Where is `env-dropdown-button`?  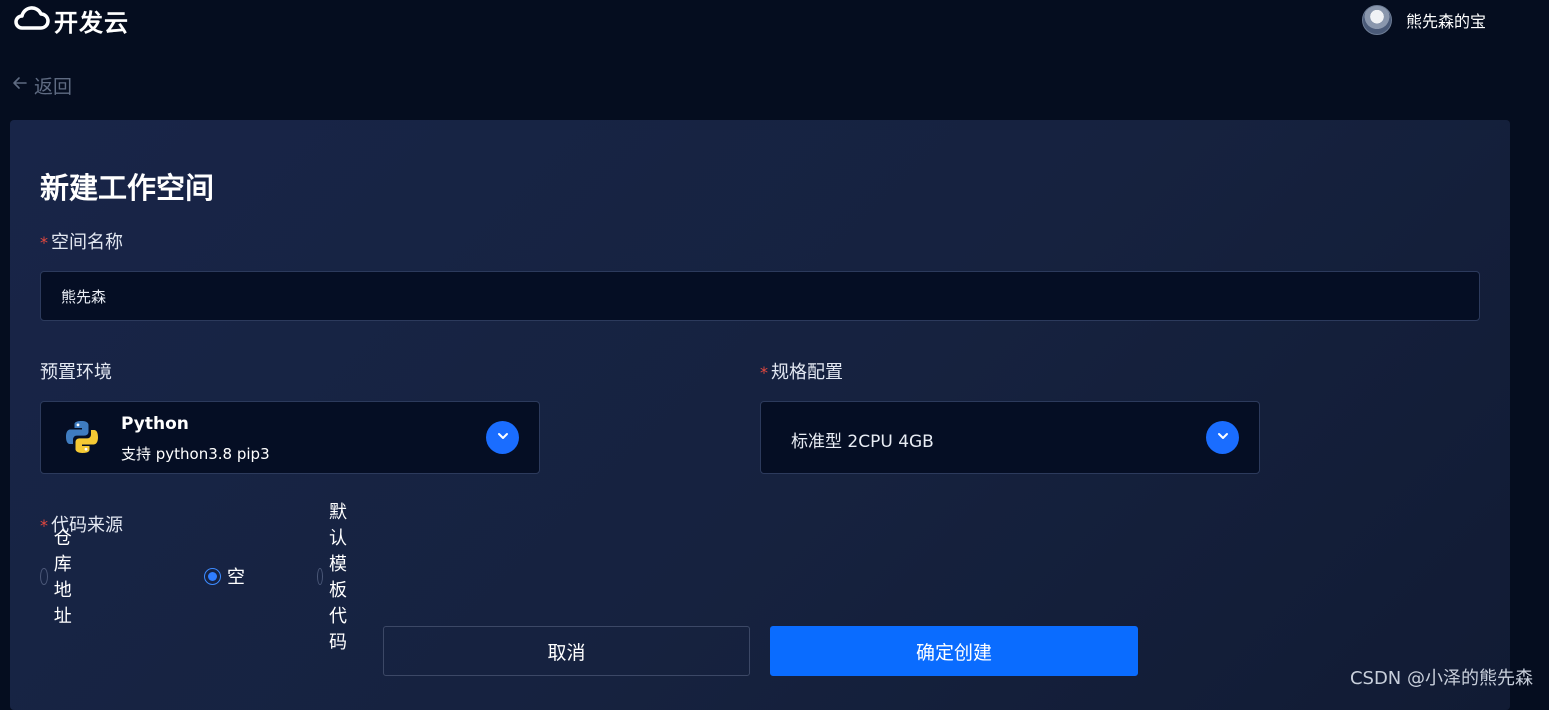 env-dropdown-button is located at coordinates (502, 437).